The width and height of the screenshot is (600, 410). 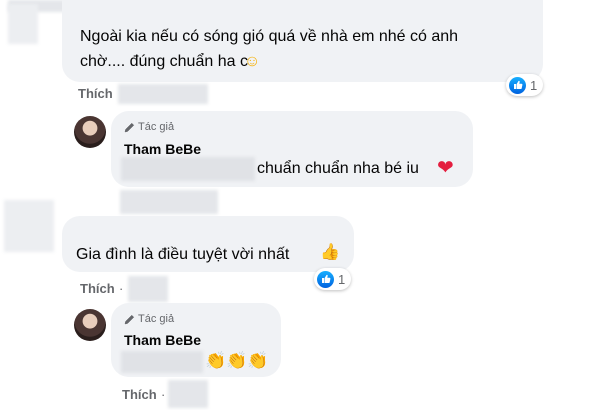 What do you see at coordinates (139, 394) in the screenshot?
I see `like-button-3: Thích` at bounding box center [139, 394].